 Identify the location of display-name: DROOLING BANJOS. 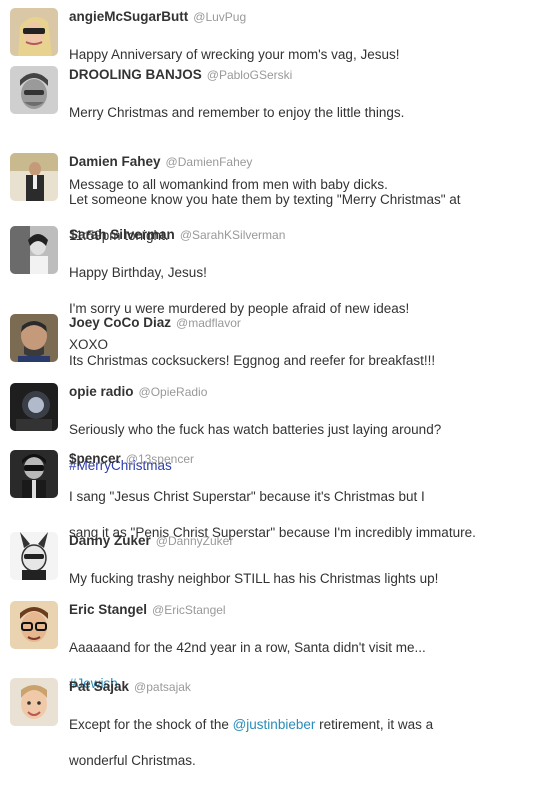
(135, 74).